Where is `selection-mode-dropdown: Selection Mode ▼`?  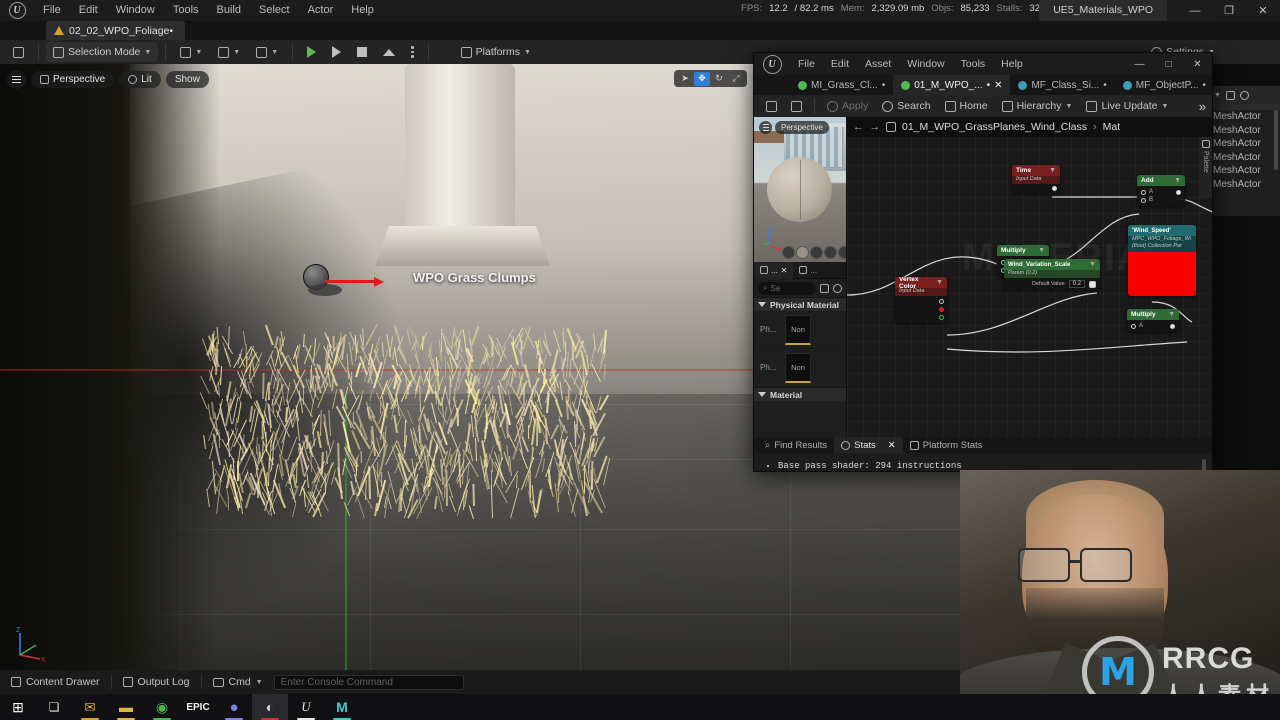
selection-mode-dropdown: Selection Mode ▼ is located at coordinates (102, 52).